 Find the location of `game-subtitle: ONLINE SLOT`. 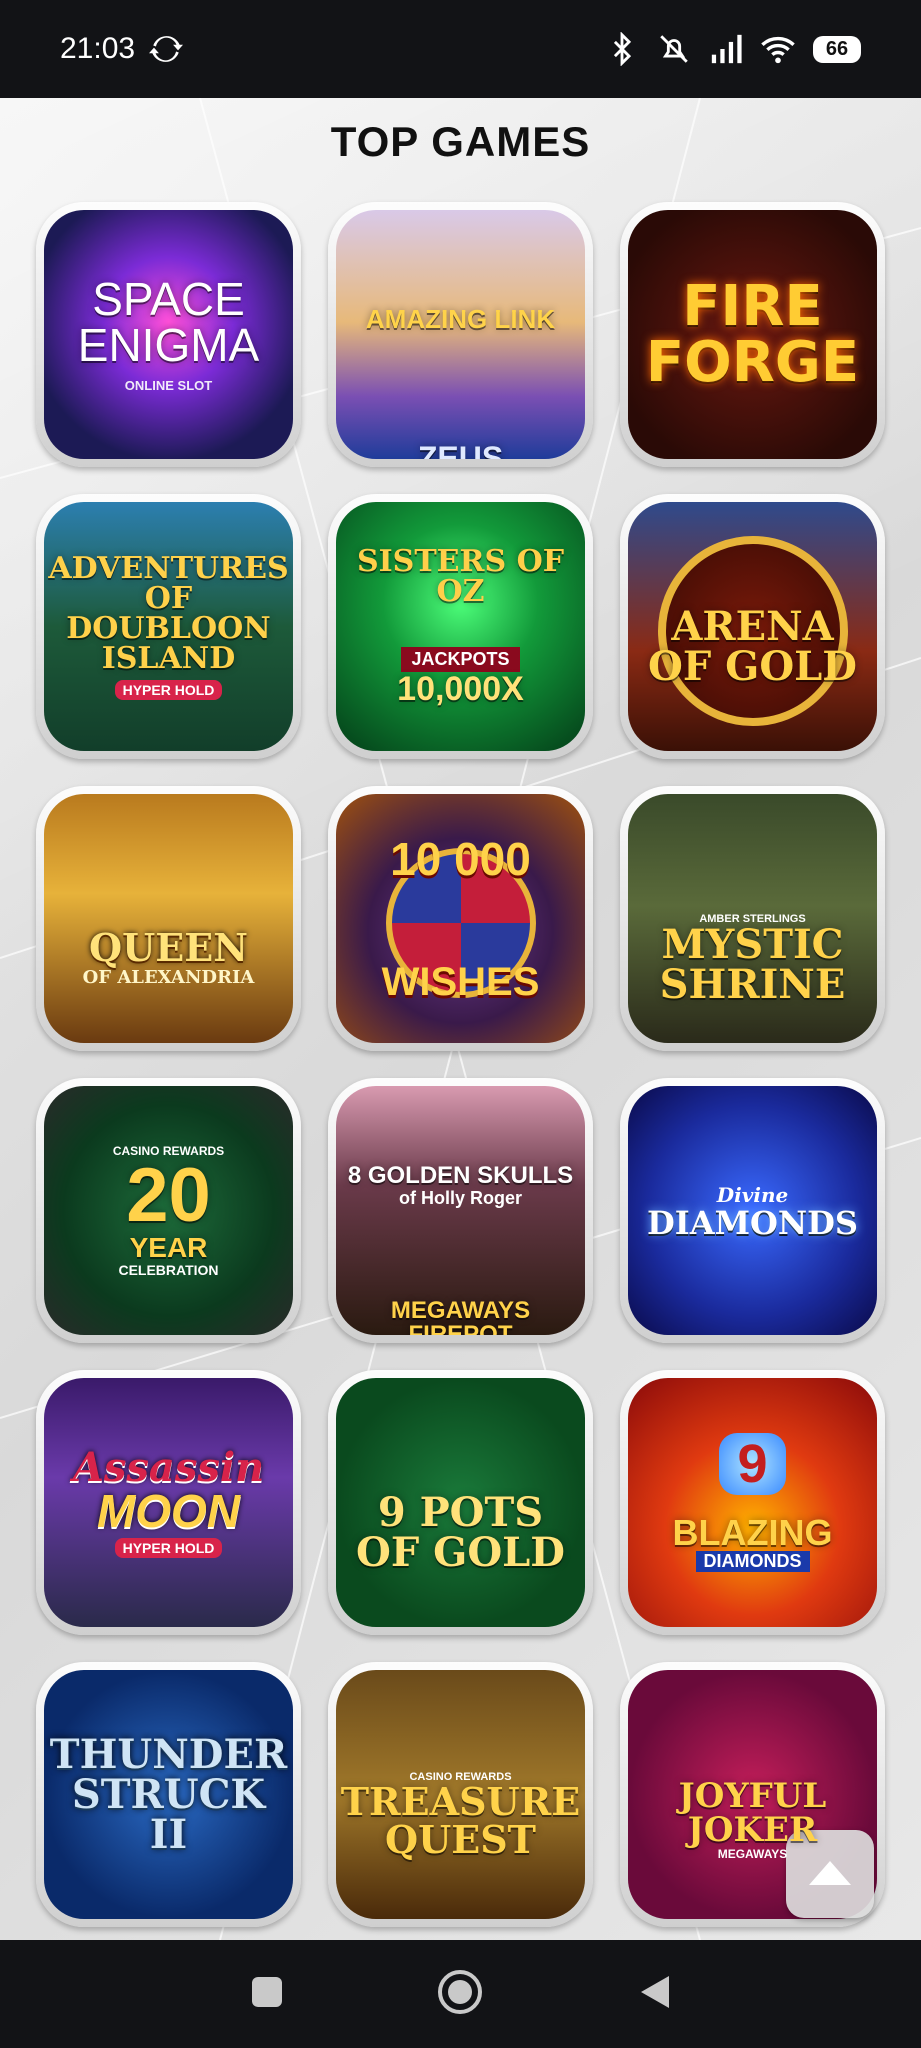

game-subtitle: ONLINE SLOT is located at coordinates (168, 385).